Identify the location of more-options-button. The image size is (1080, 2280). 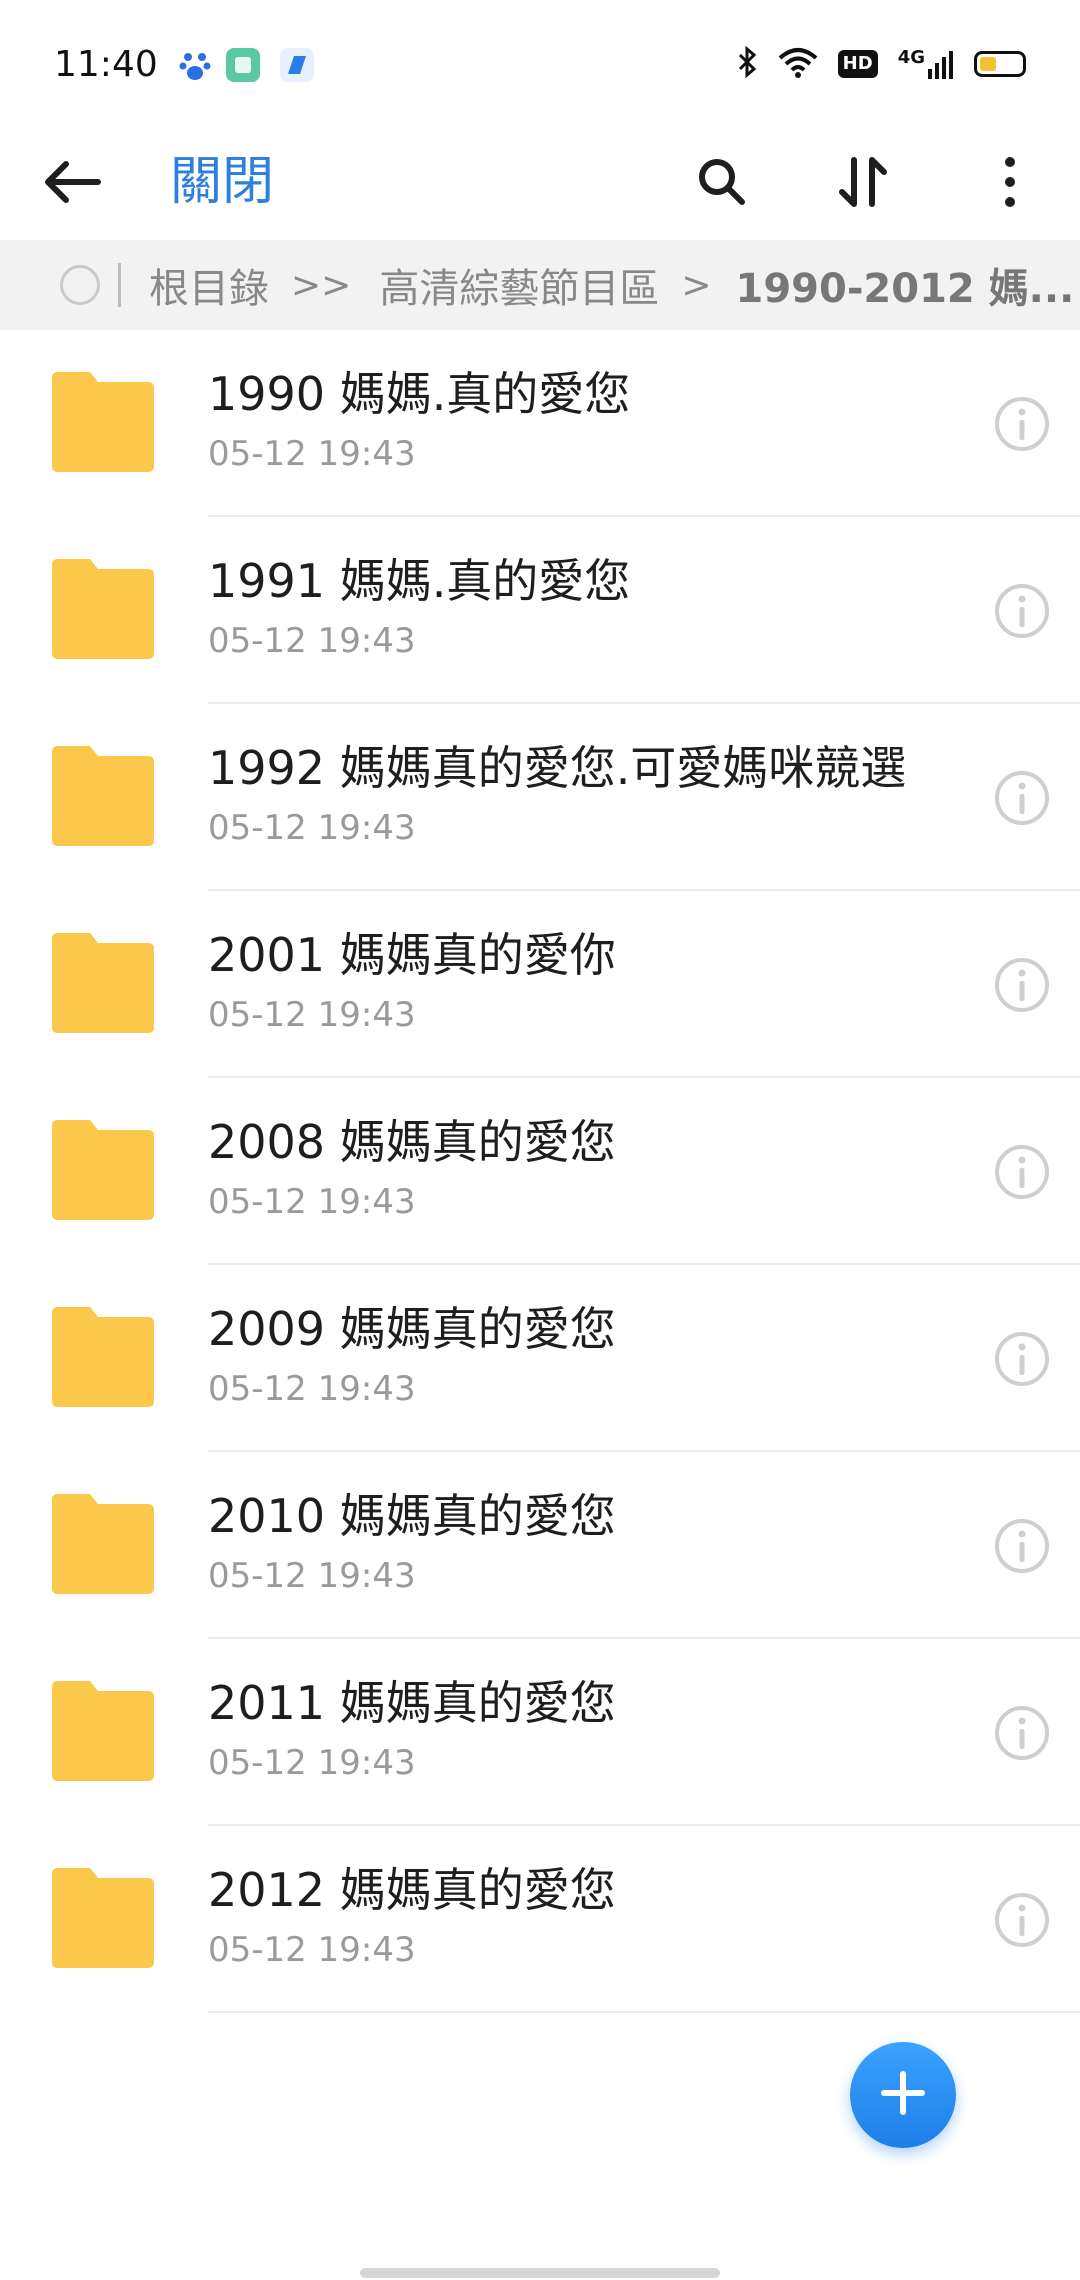
(1010, 184).